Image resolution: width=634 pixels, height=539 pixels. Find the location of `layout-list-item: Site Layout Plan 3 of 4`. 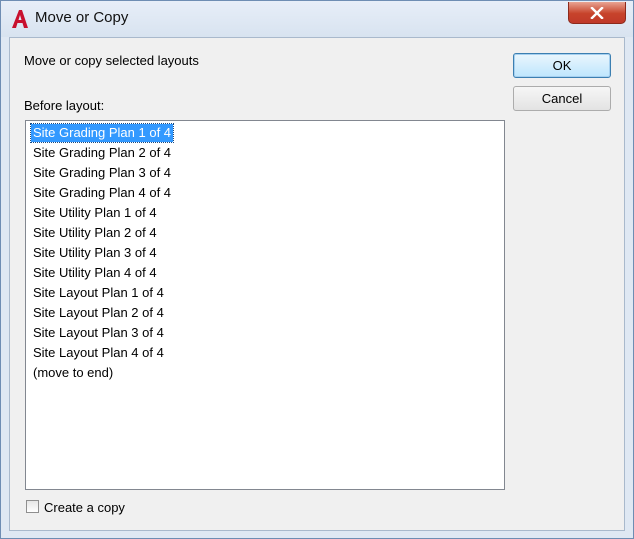

layout-list-item: Site Layout Plan 3 of 4 is located at coordinates (98, 333).